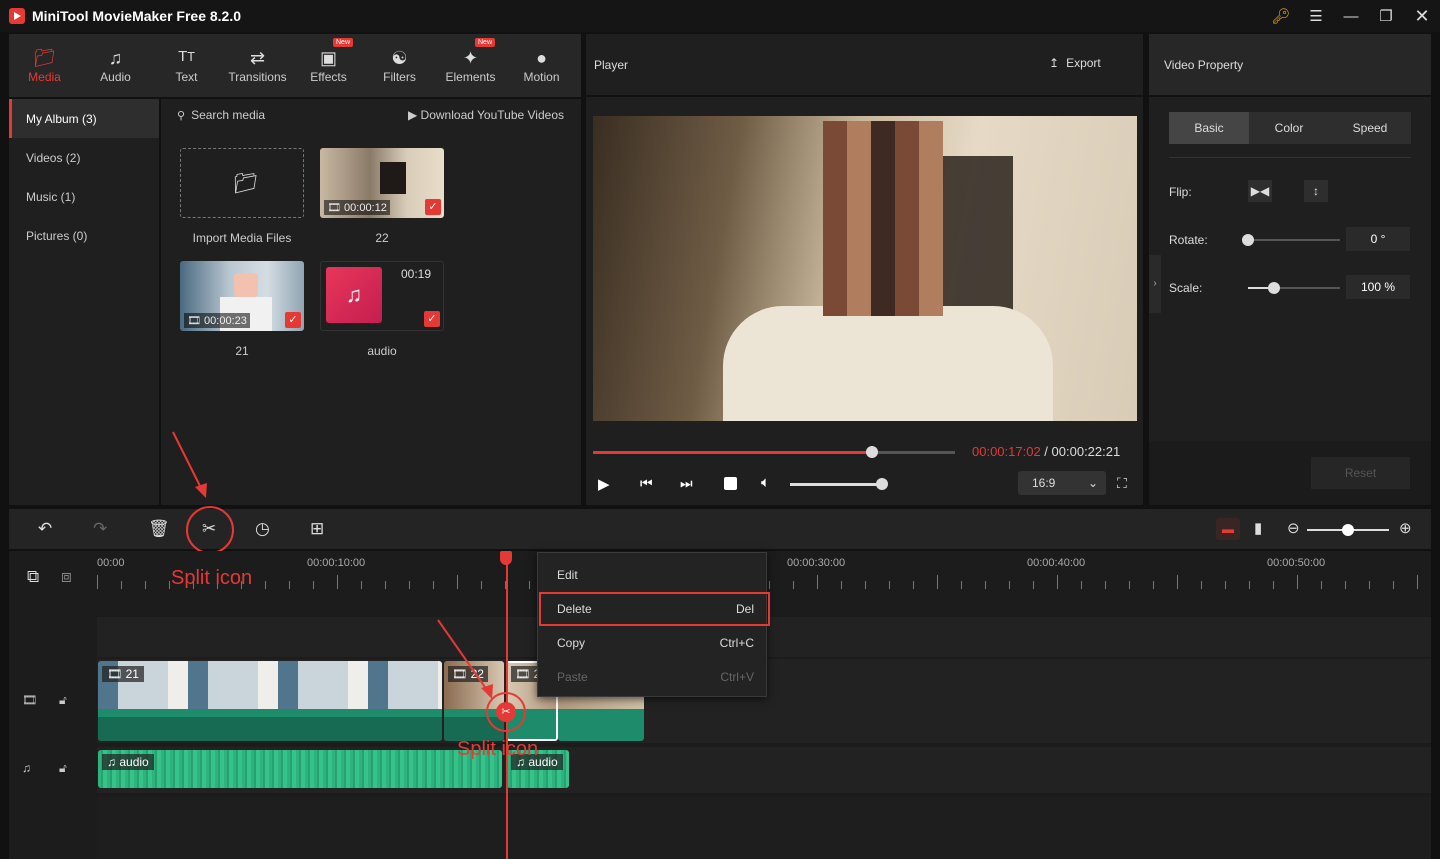 The height and width of the screenshot is (859, 1440). I want to click on annotation-arrows, so click(332, 565).